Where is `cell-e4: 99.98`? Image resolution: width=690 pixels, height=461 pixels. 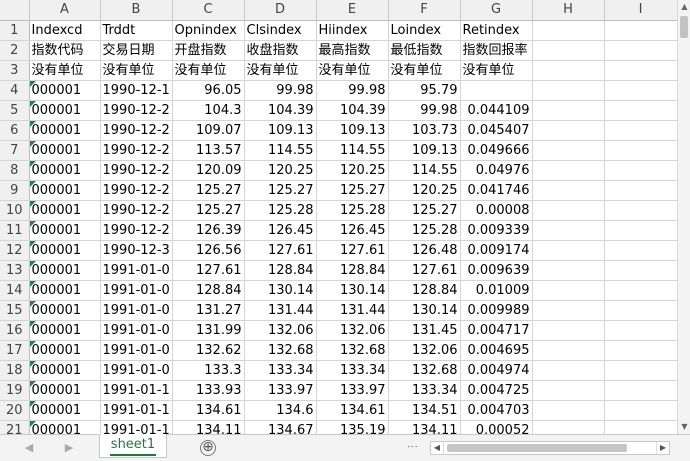
cell-e4: 99.98 is located at coordinates (352, 90).